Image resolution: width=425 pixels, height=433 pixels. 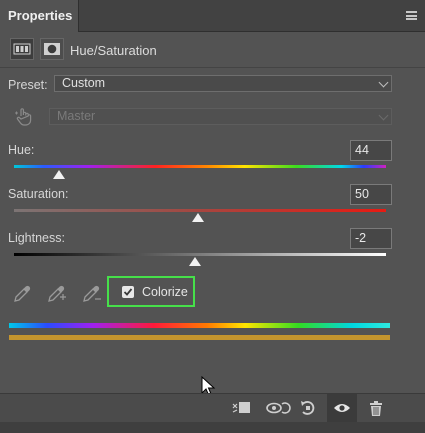 I want to click on colorize-checkbox-highlight: Colorize, so click(x=151, y=291).